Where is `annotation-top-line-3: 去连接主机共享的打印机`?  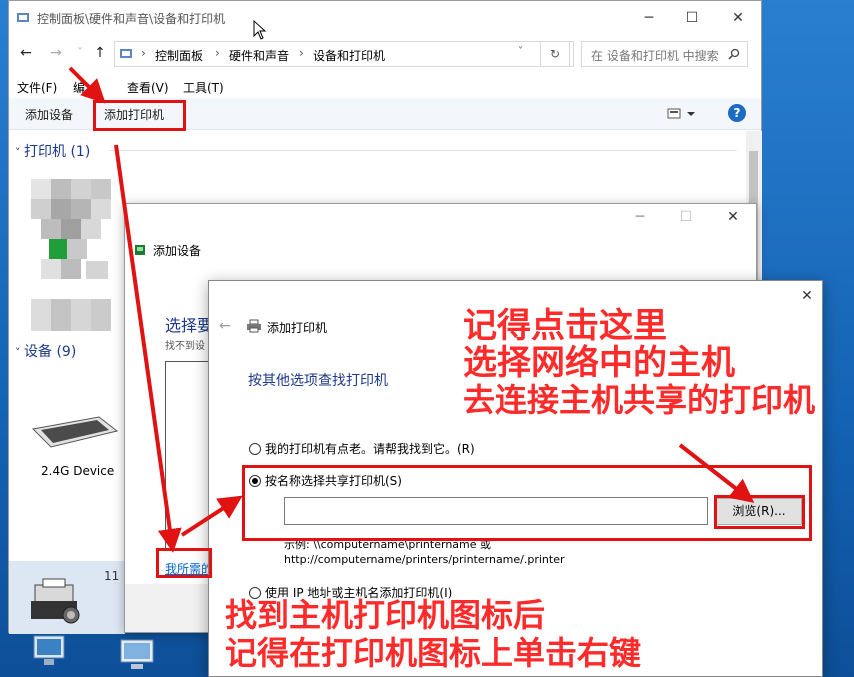 annotation-top-line-3: 去连接主机共享的打印机 is located at coordinates (639, 400).